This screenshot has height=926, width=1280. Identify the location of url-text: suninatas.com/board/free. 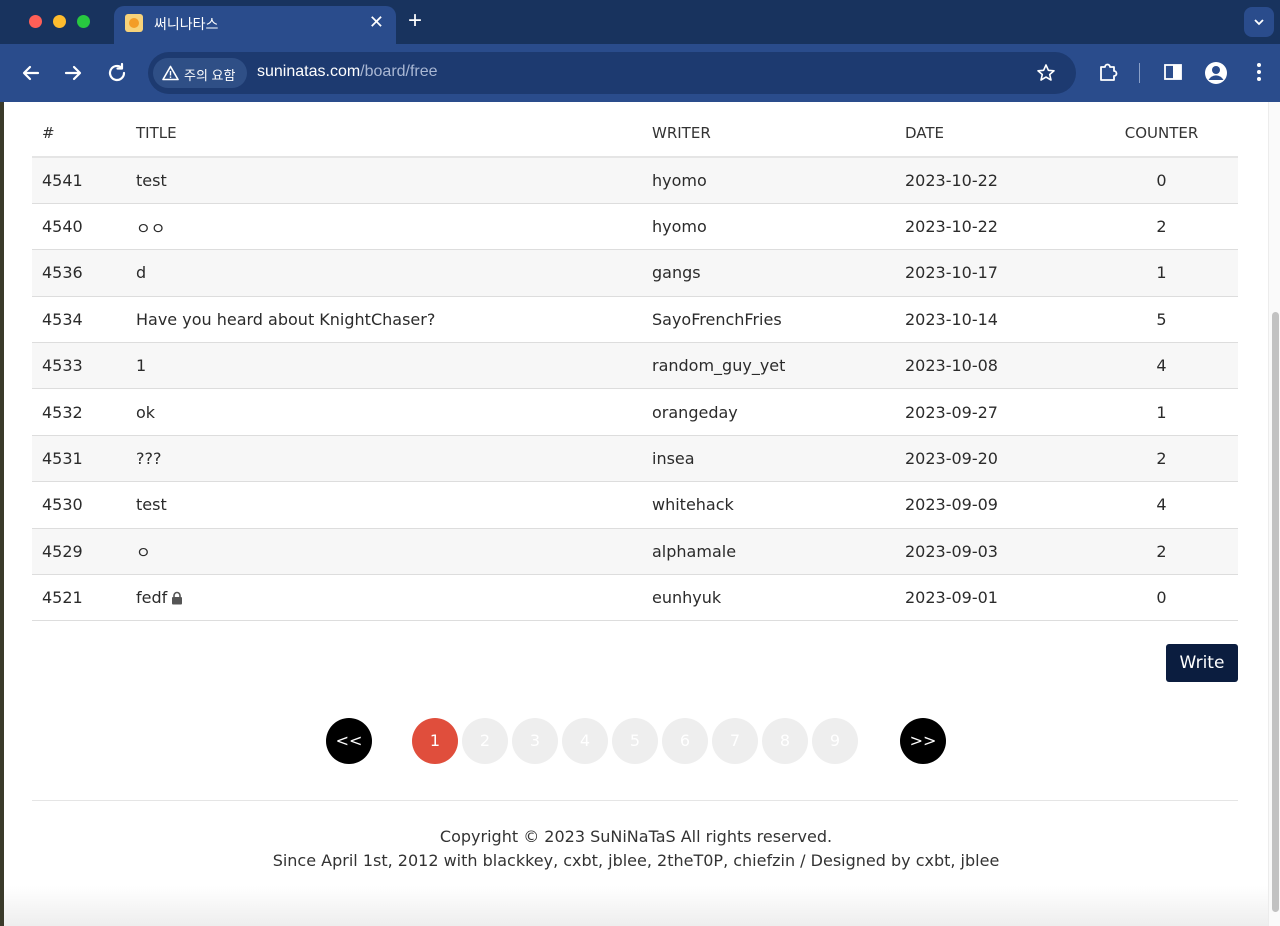
(347, 72).